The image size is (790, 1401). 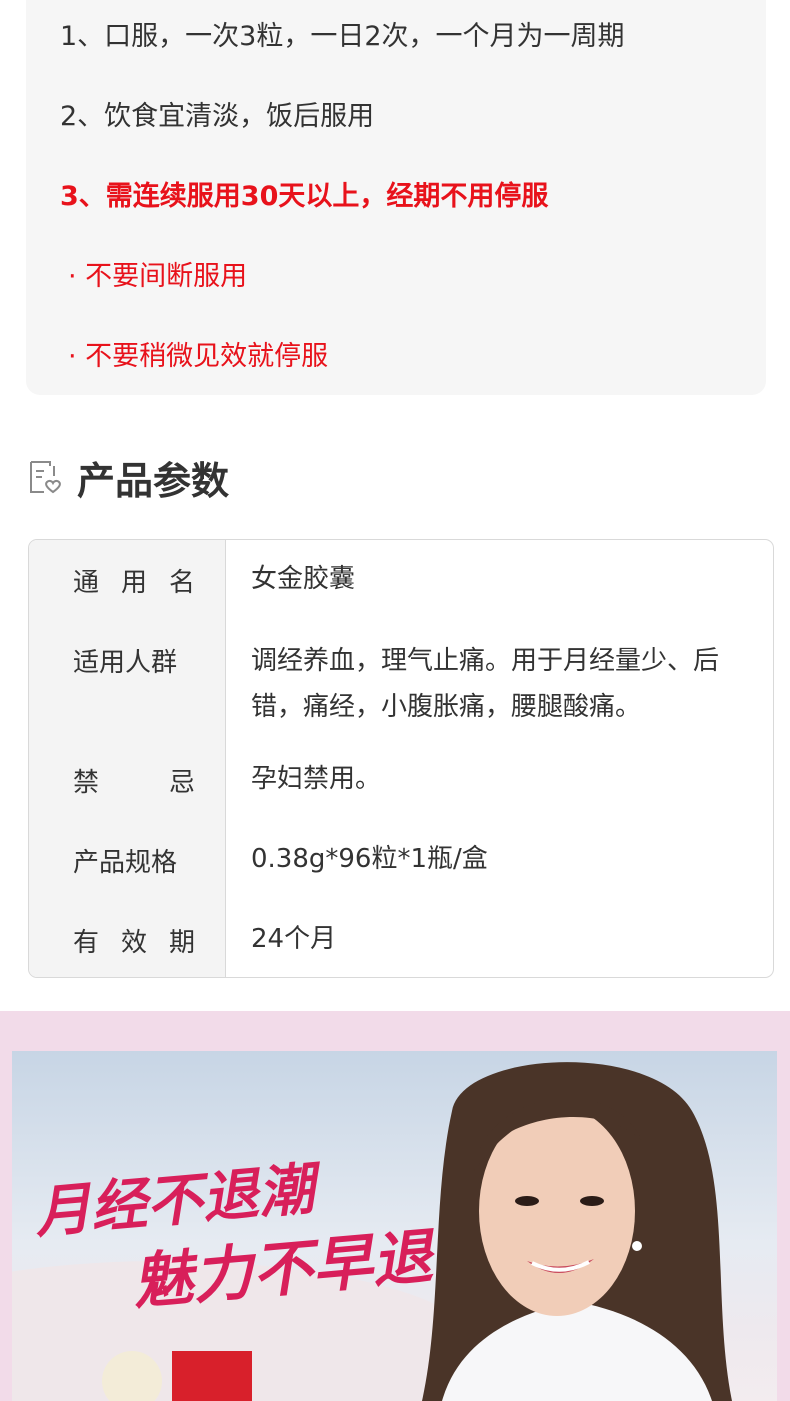 I want to click on label-contraindication: 禁 忌, so click(x=134, y=783).